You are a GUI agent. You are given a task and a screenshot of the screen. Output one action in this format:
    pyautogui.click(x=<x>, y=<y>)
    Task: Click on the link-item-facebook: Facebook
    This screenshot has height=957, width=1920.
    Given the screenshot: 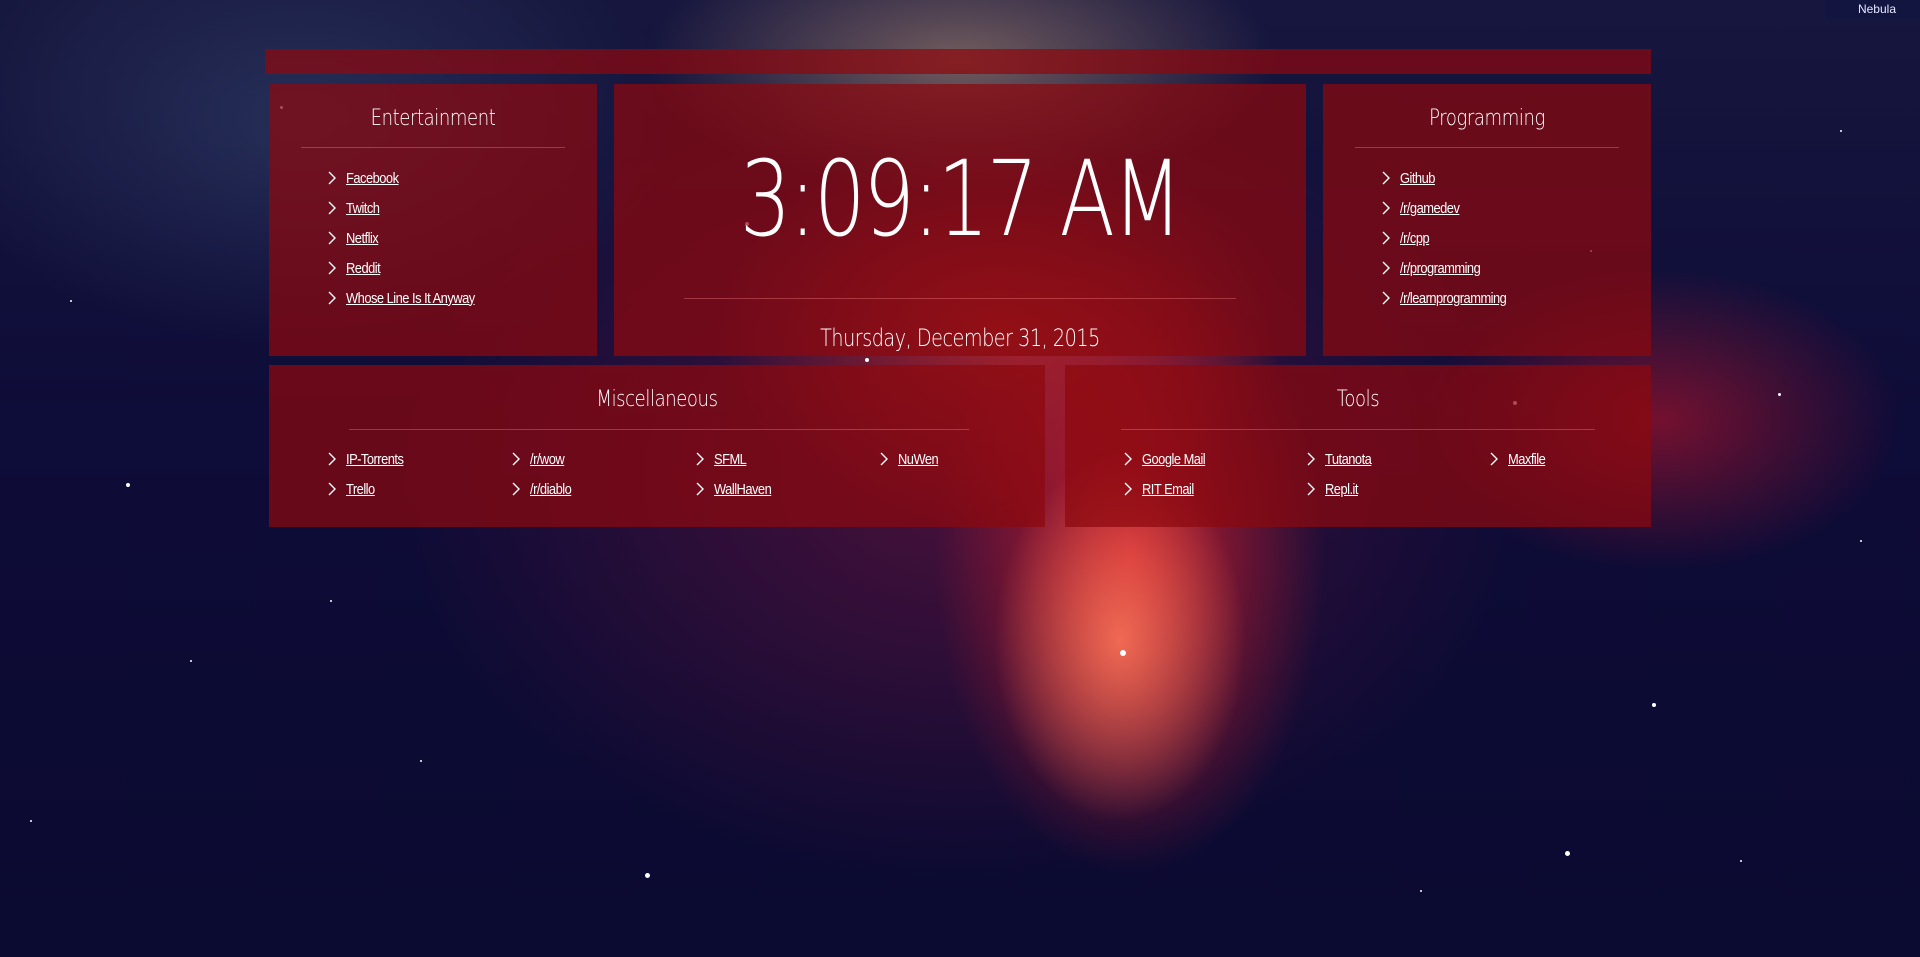 What is the action you would take?
    pyautogui.click(x=365, y=178)
    